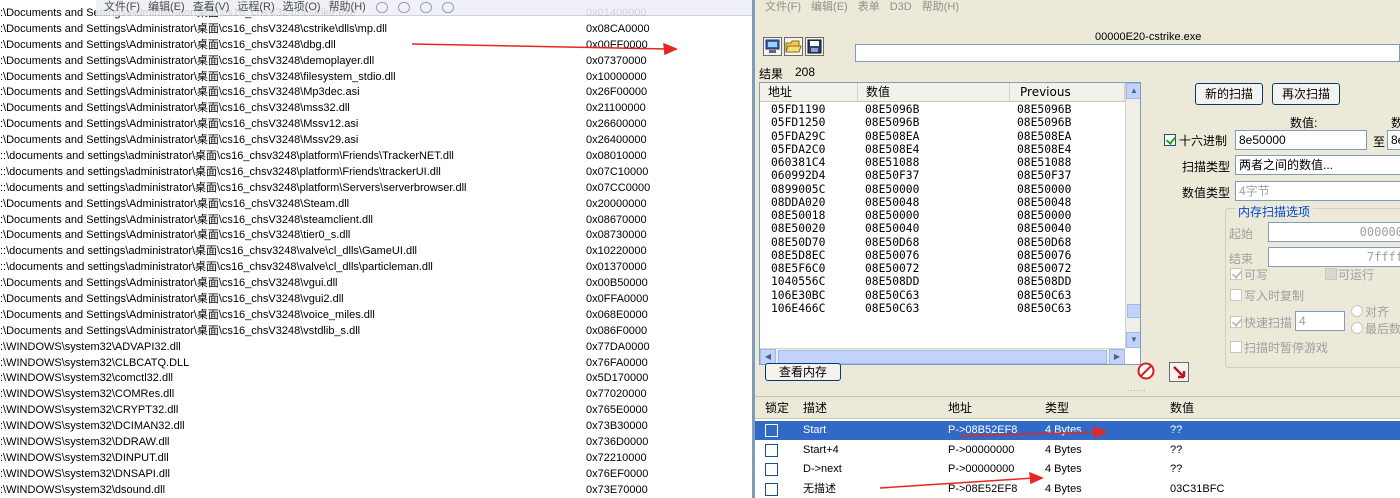 The width and height of the screenshot is (1400, 498). I want to click on open-file-button, so click(793, 46).